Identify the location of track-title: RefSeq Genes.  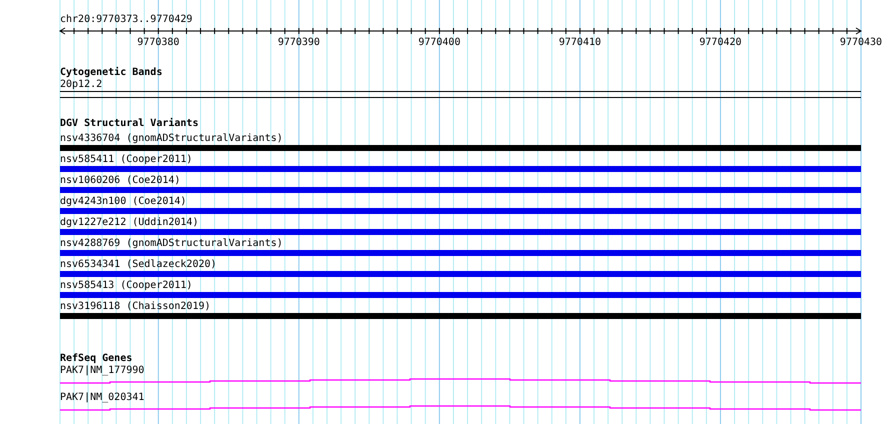
(96, 359).